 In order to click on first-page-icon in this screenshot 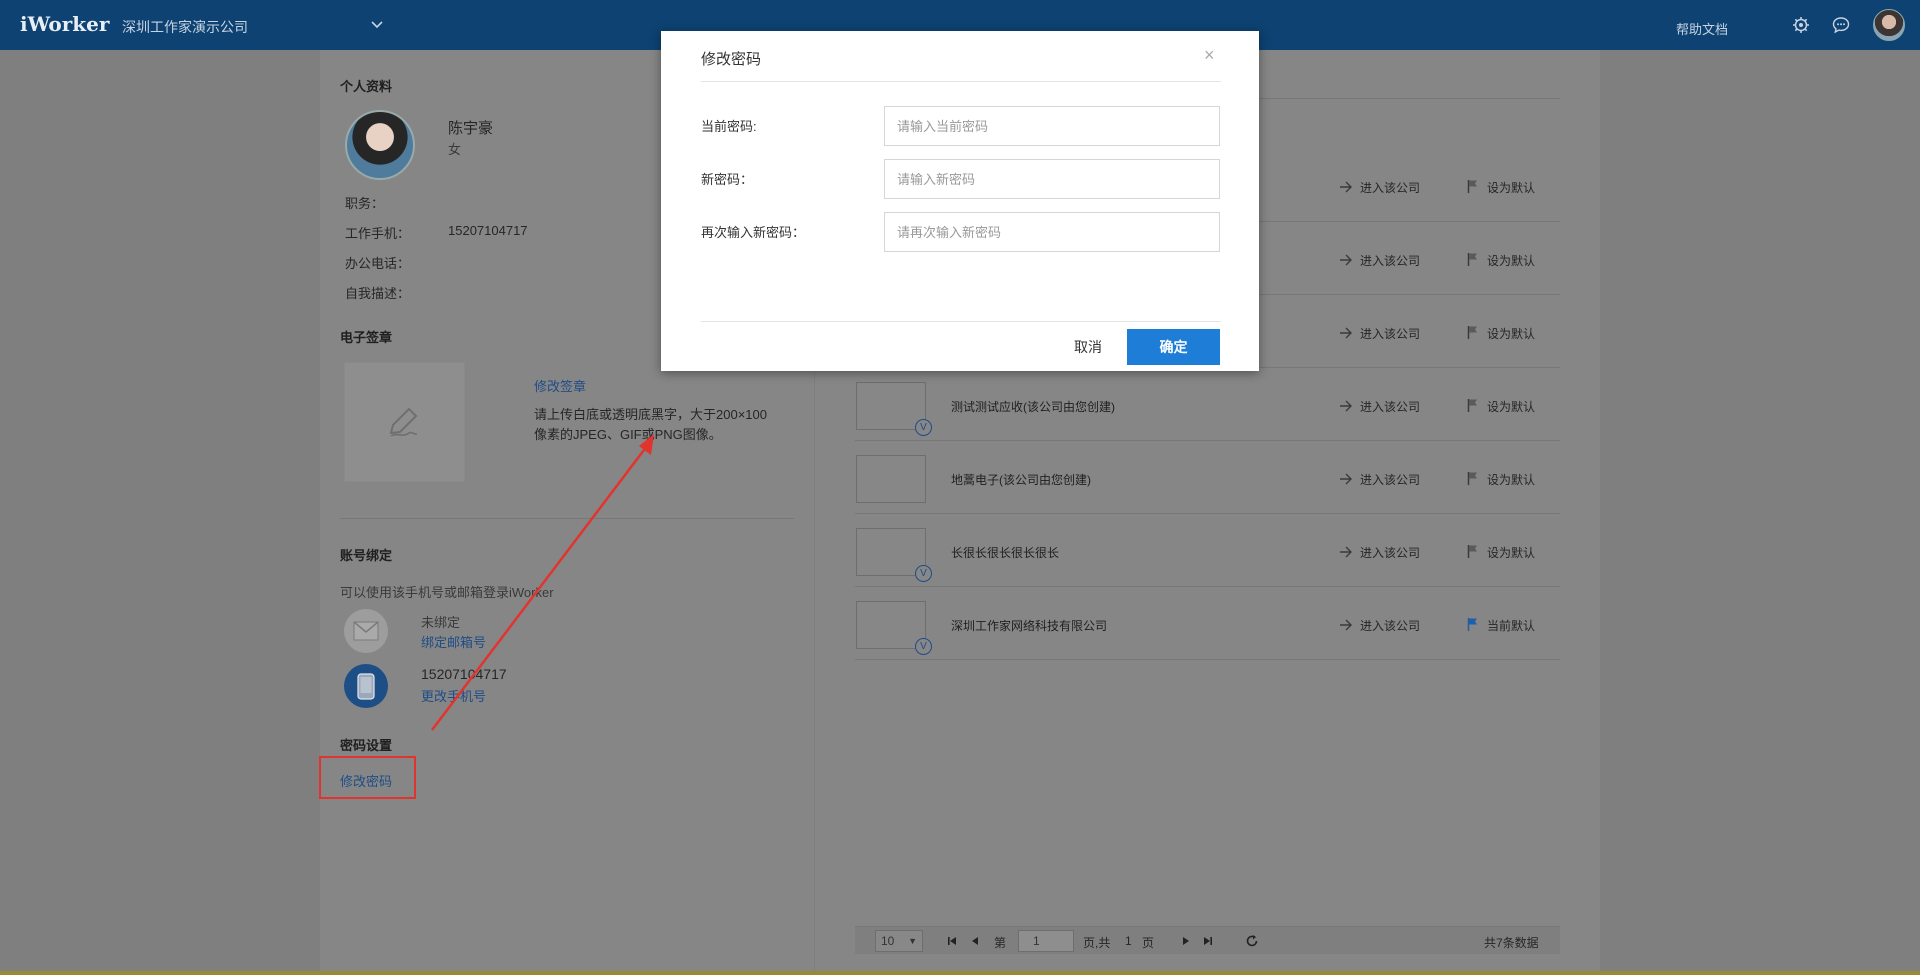, I will do `click(952, 941)`.